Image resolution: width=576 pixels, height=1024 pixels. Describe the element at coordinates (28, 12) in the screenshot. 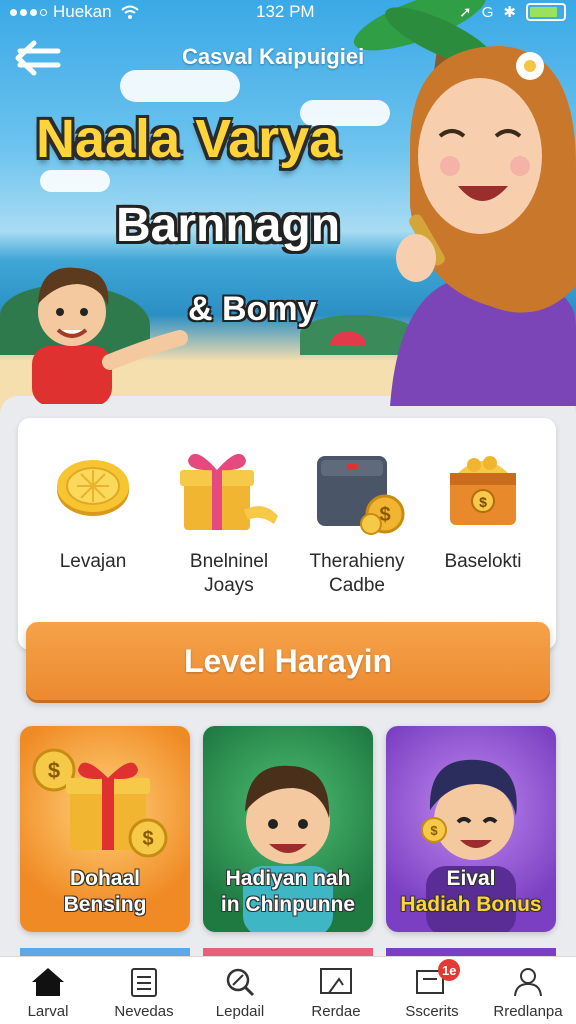

I see `signal-strength-icon` at that location.